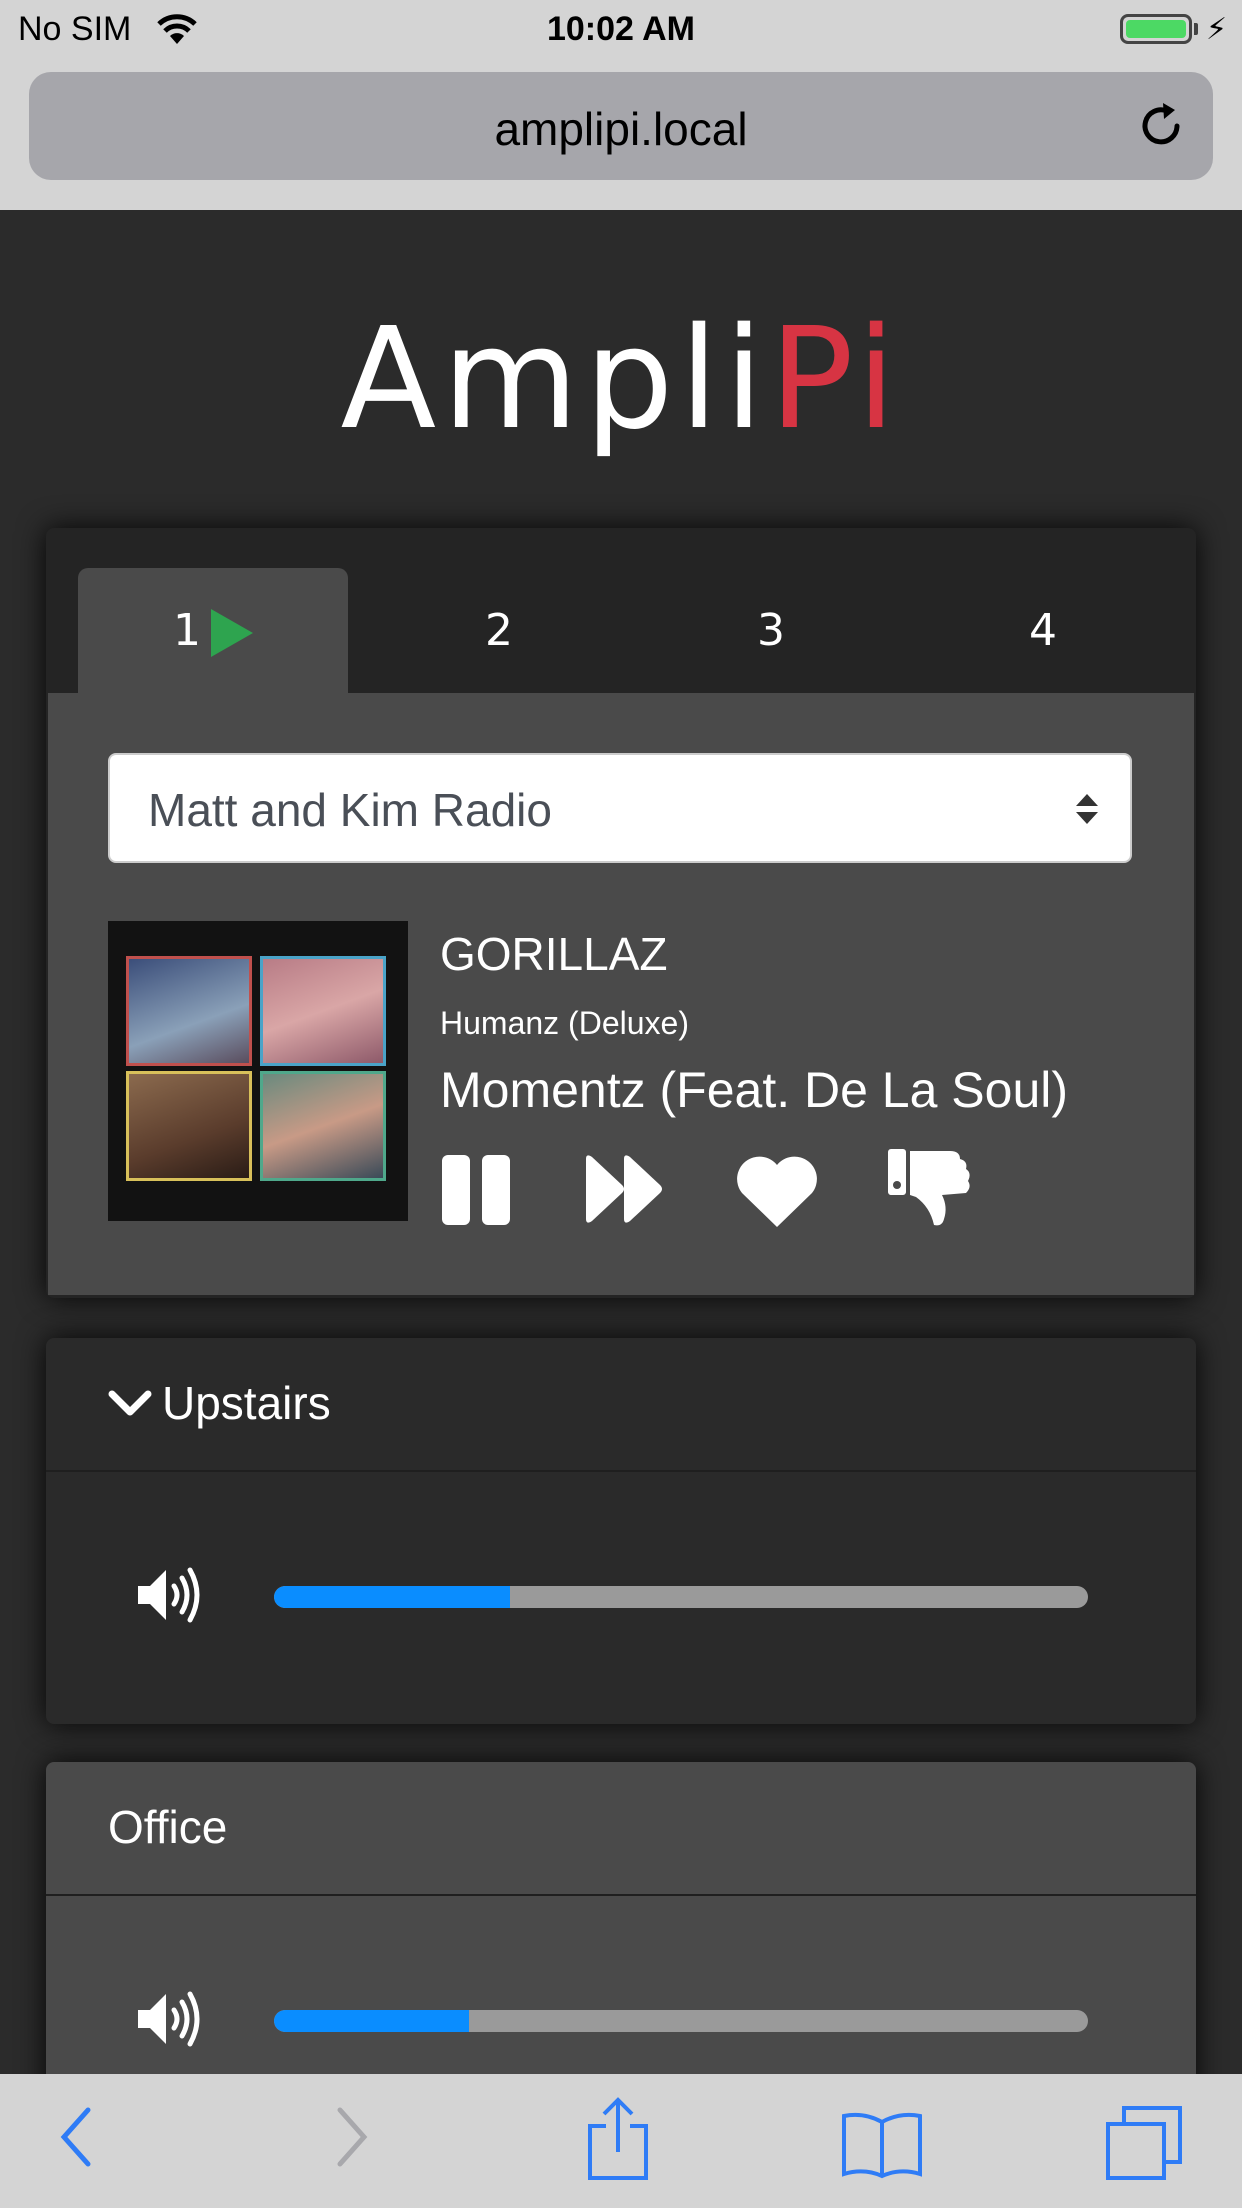 The image size is (1242, 2208). I want to click on logo-text-ampli: Ampli, so click(555, 379).